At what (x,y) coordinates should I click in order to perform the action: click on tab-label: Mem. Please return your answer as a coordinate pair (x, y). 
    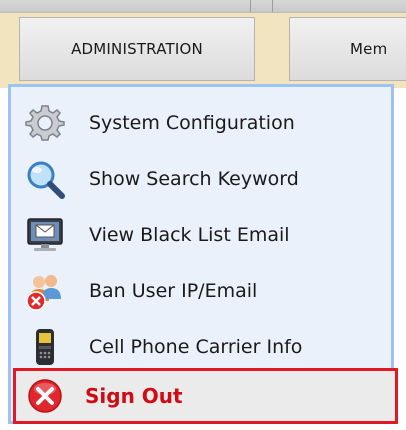
    Looking at the image, I should click on (369, 49).